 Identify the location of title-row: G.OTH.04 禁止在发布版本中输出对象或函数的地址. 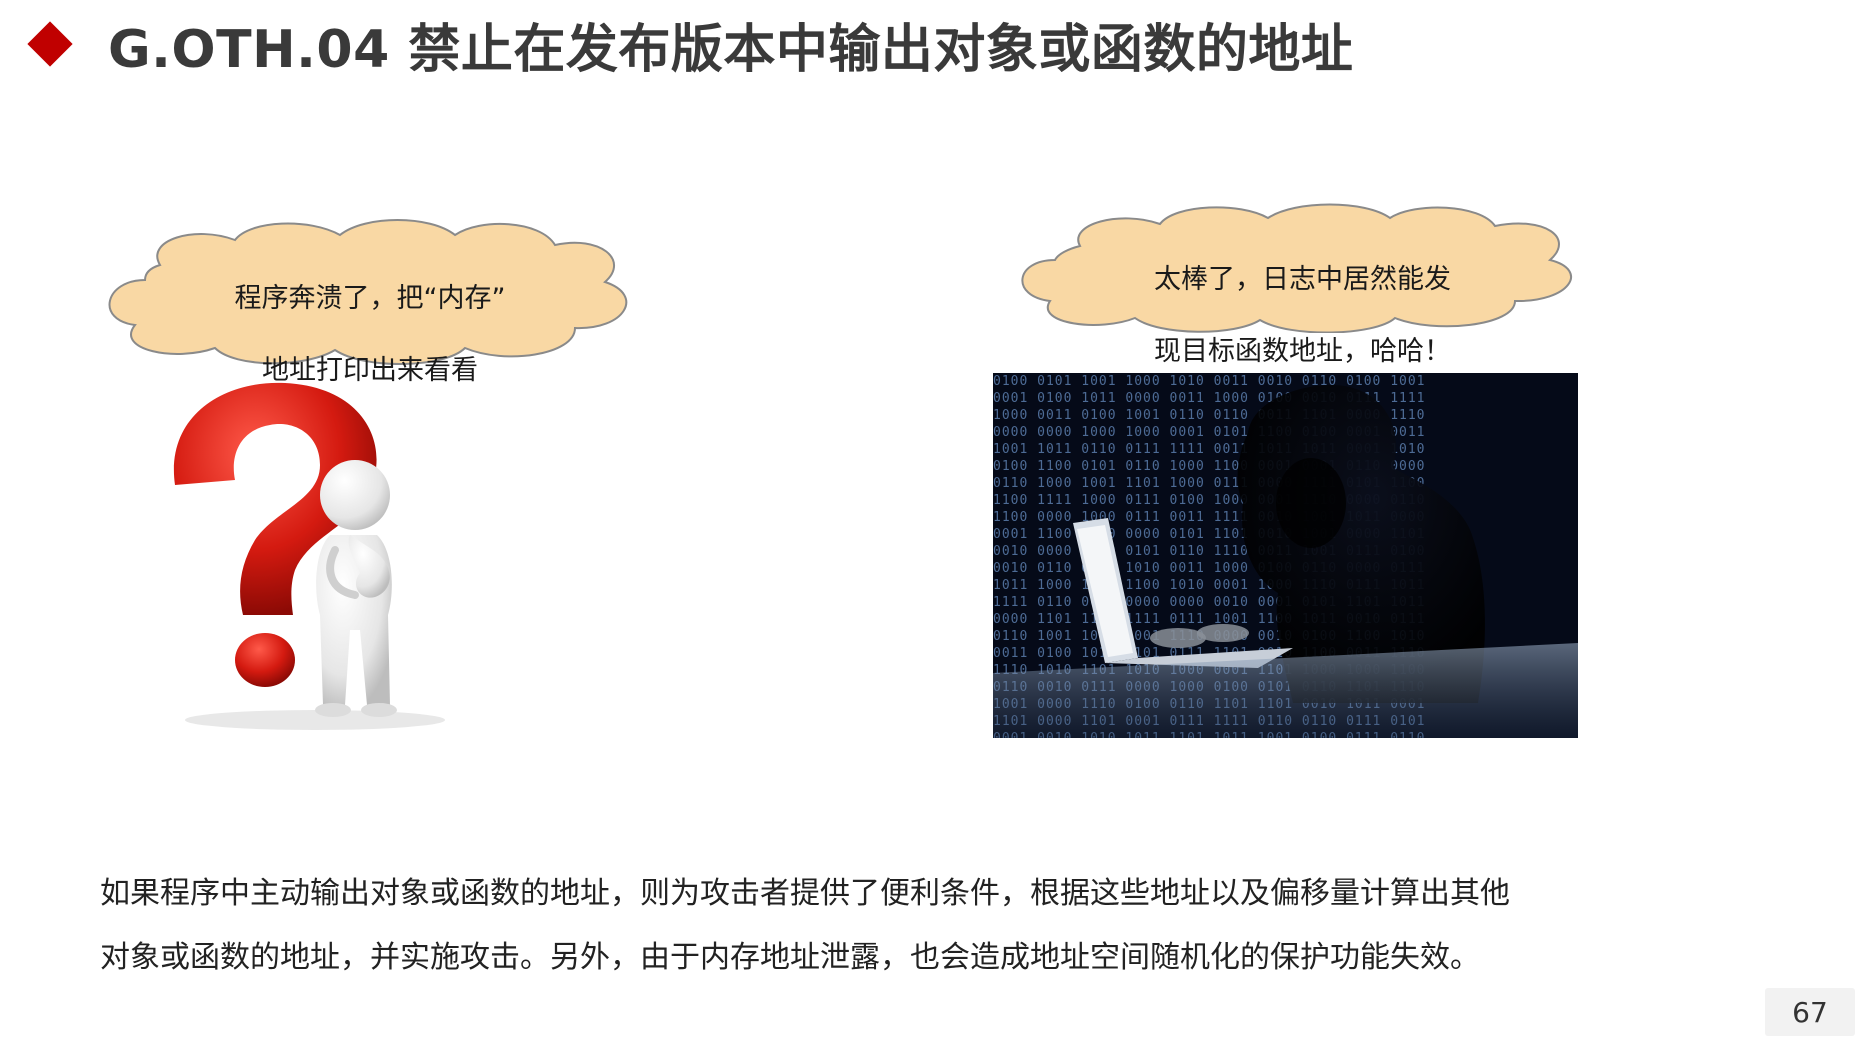
(687, 44).